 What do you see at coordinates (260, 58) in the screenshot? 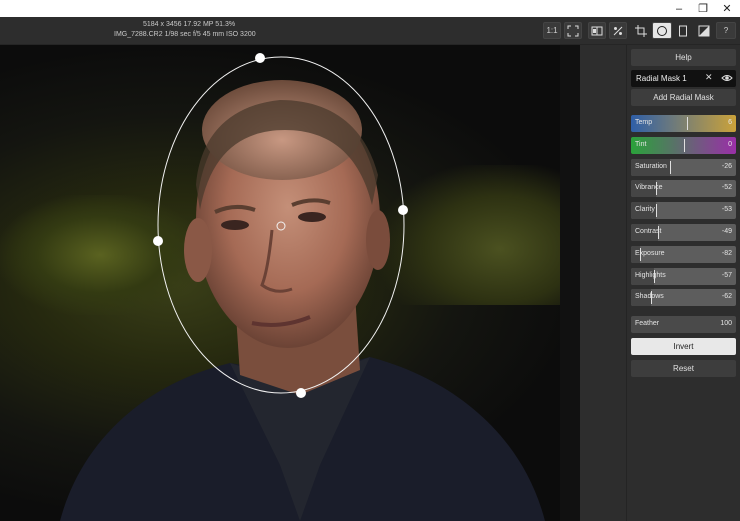
I see `mask-handle-top` at bounding box center [260, 58].